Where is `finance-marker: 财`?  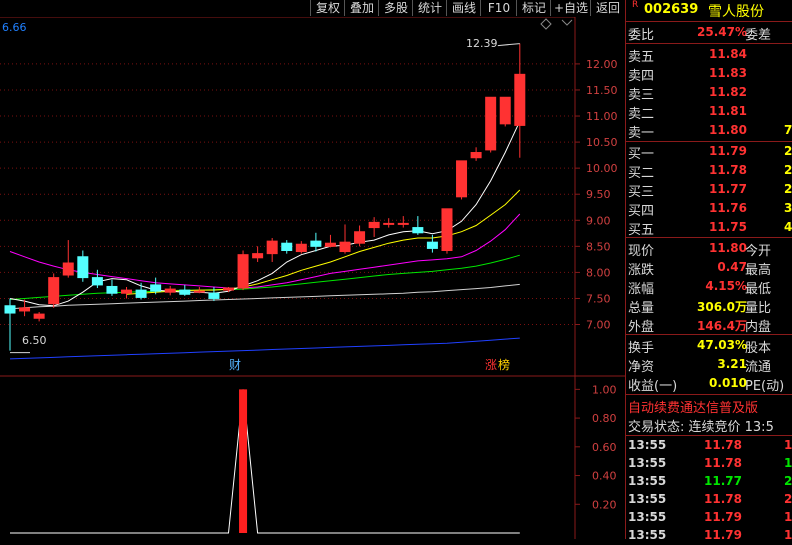 finance-marker: 财 is located at coordinates (235, 365).